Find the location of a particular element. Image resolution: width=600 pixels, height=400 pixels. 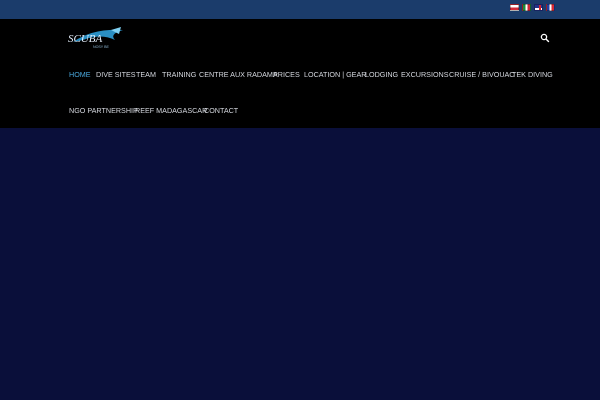

flag-uk-icon is located at coordinates (538, 7).